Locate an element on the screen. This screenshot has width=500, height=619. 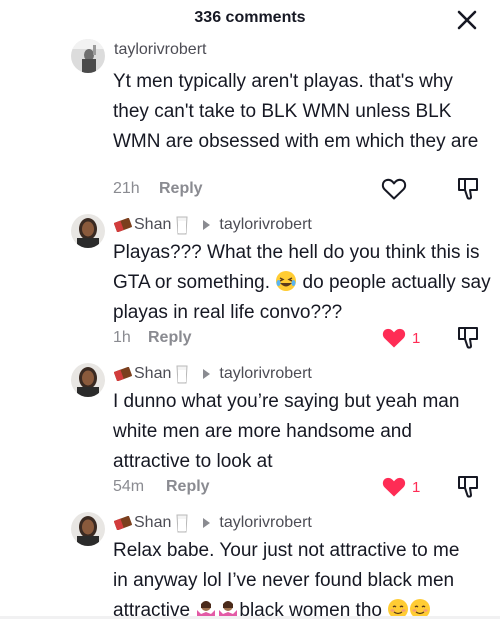
comment-text-line: in anyway lol I’ve never found black men is located at coordinates (284, 580).